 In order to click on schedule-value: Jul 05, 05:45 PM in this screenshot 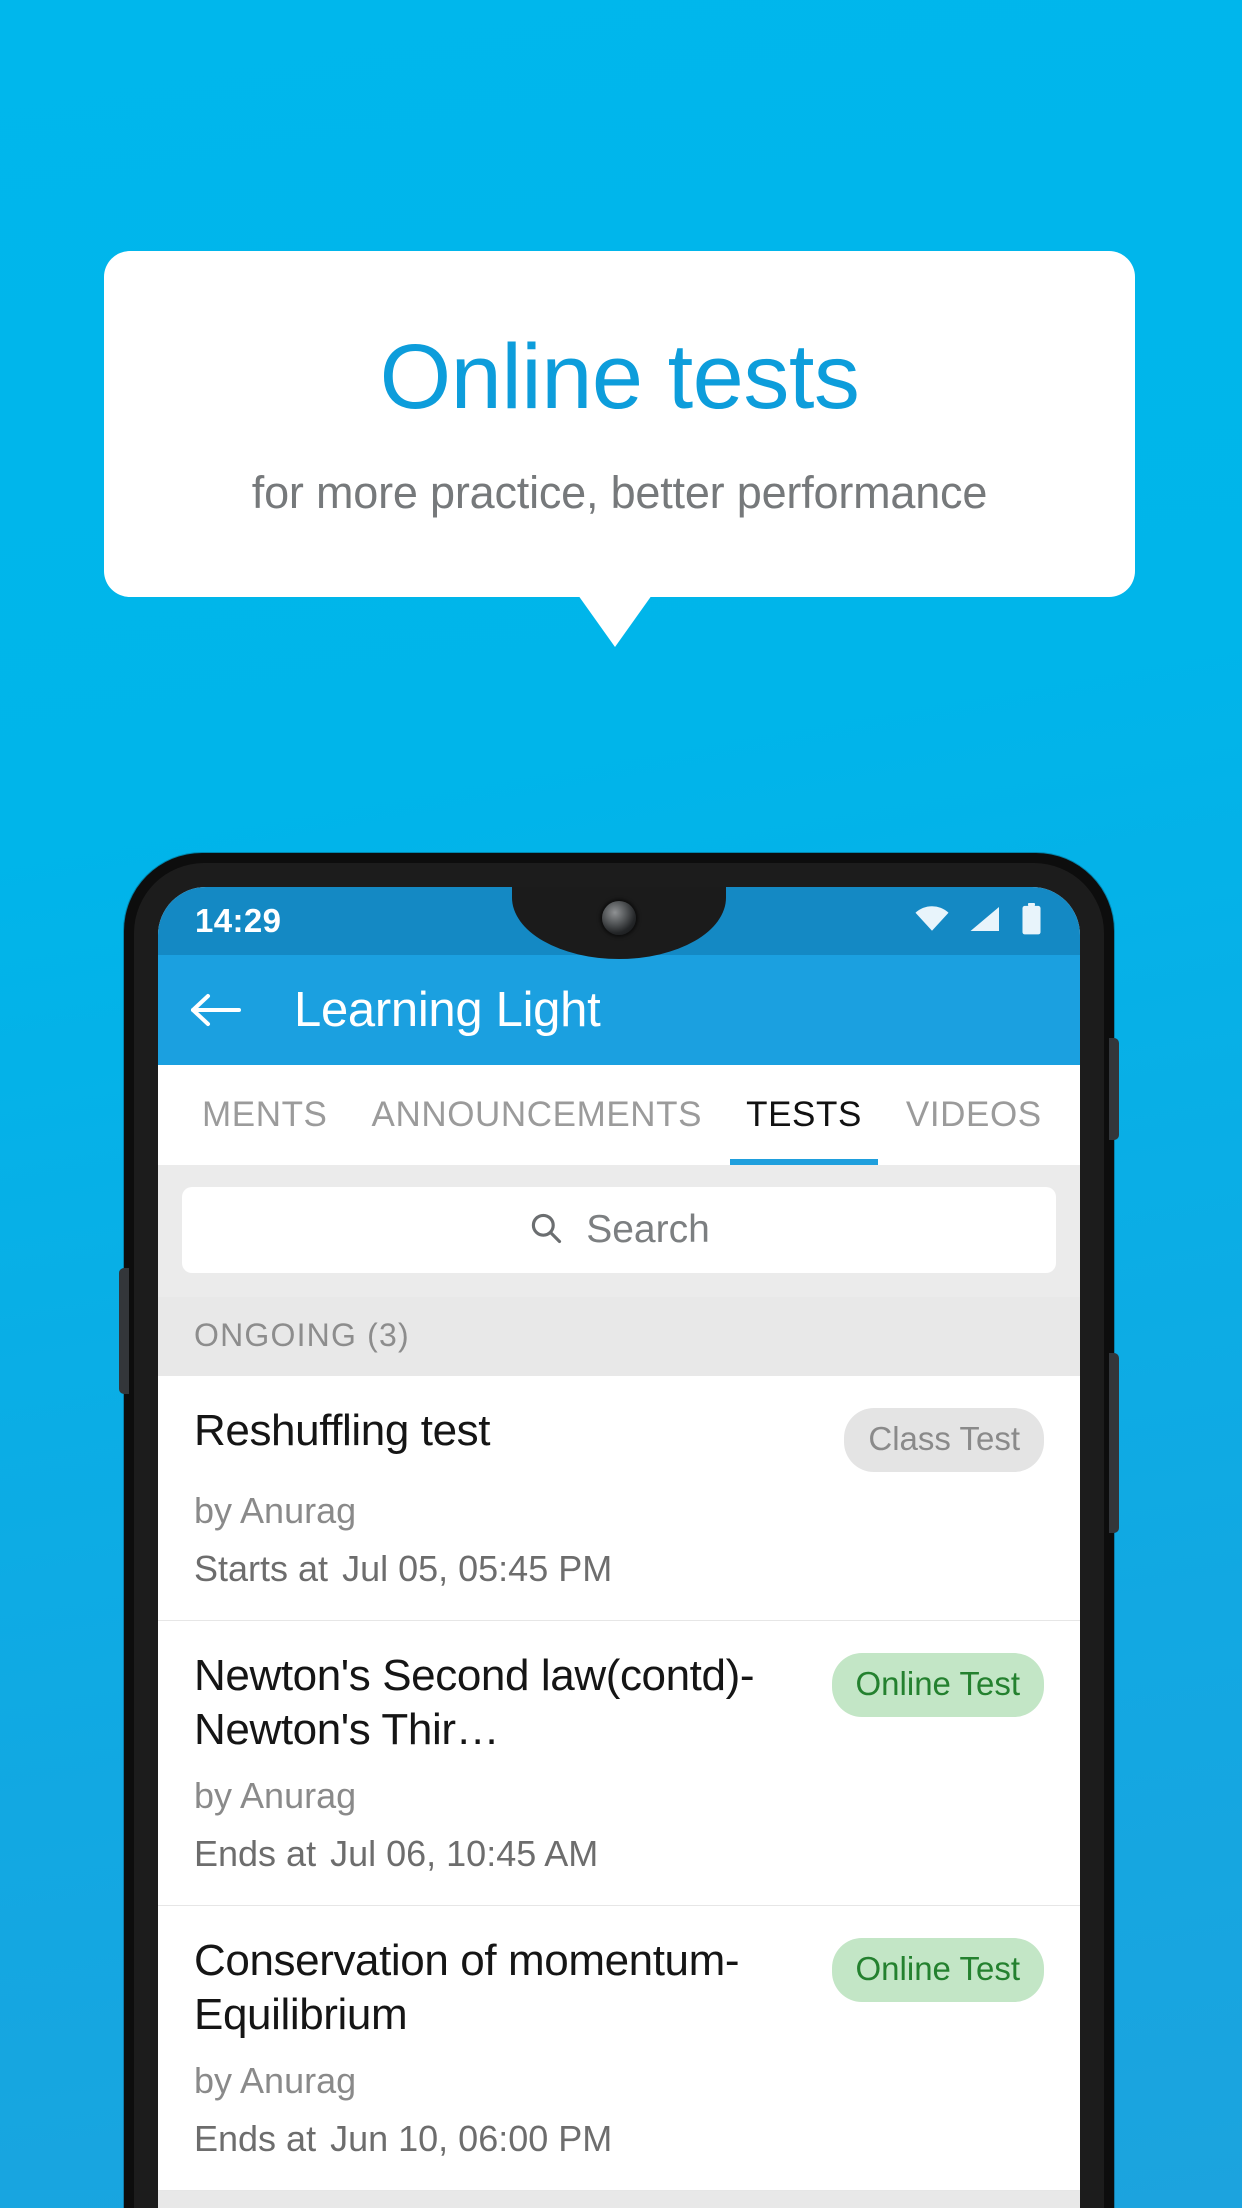, I will do `click(477, 1568)`.